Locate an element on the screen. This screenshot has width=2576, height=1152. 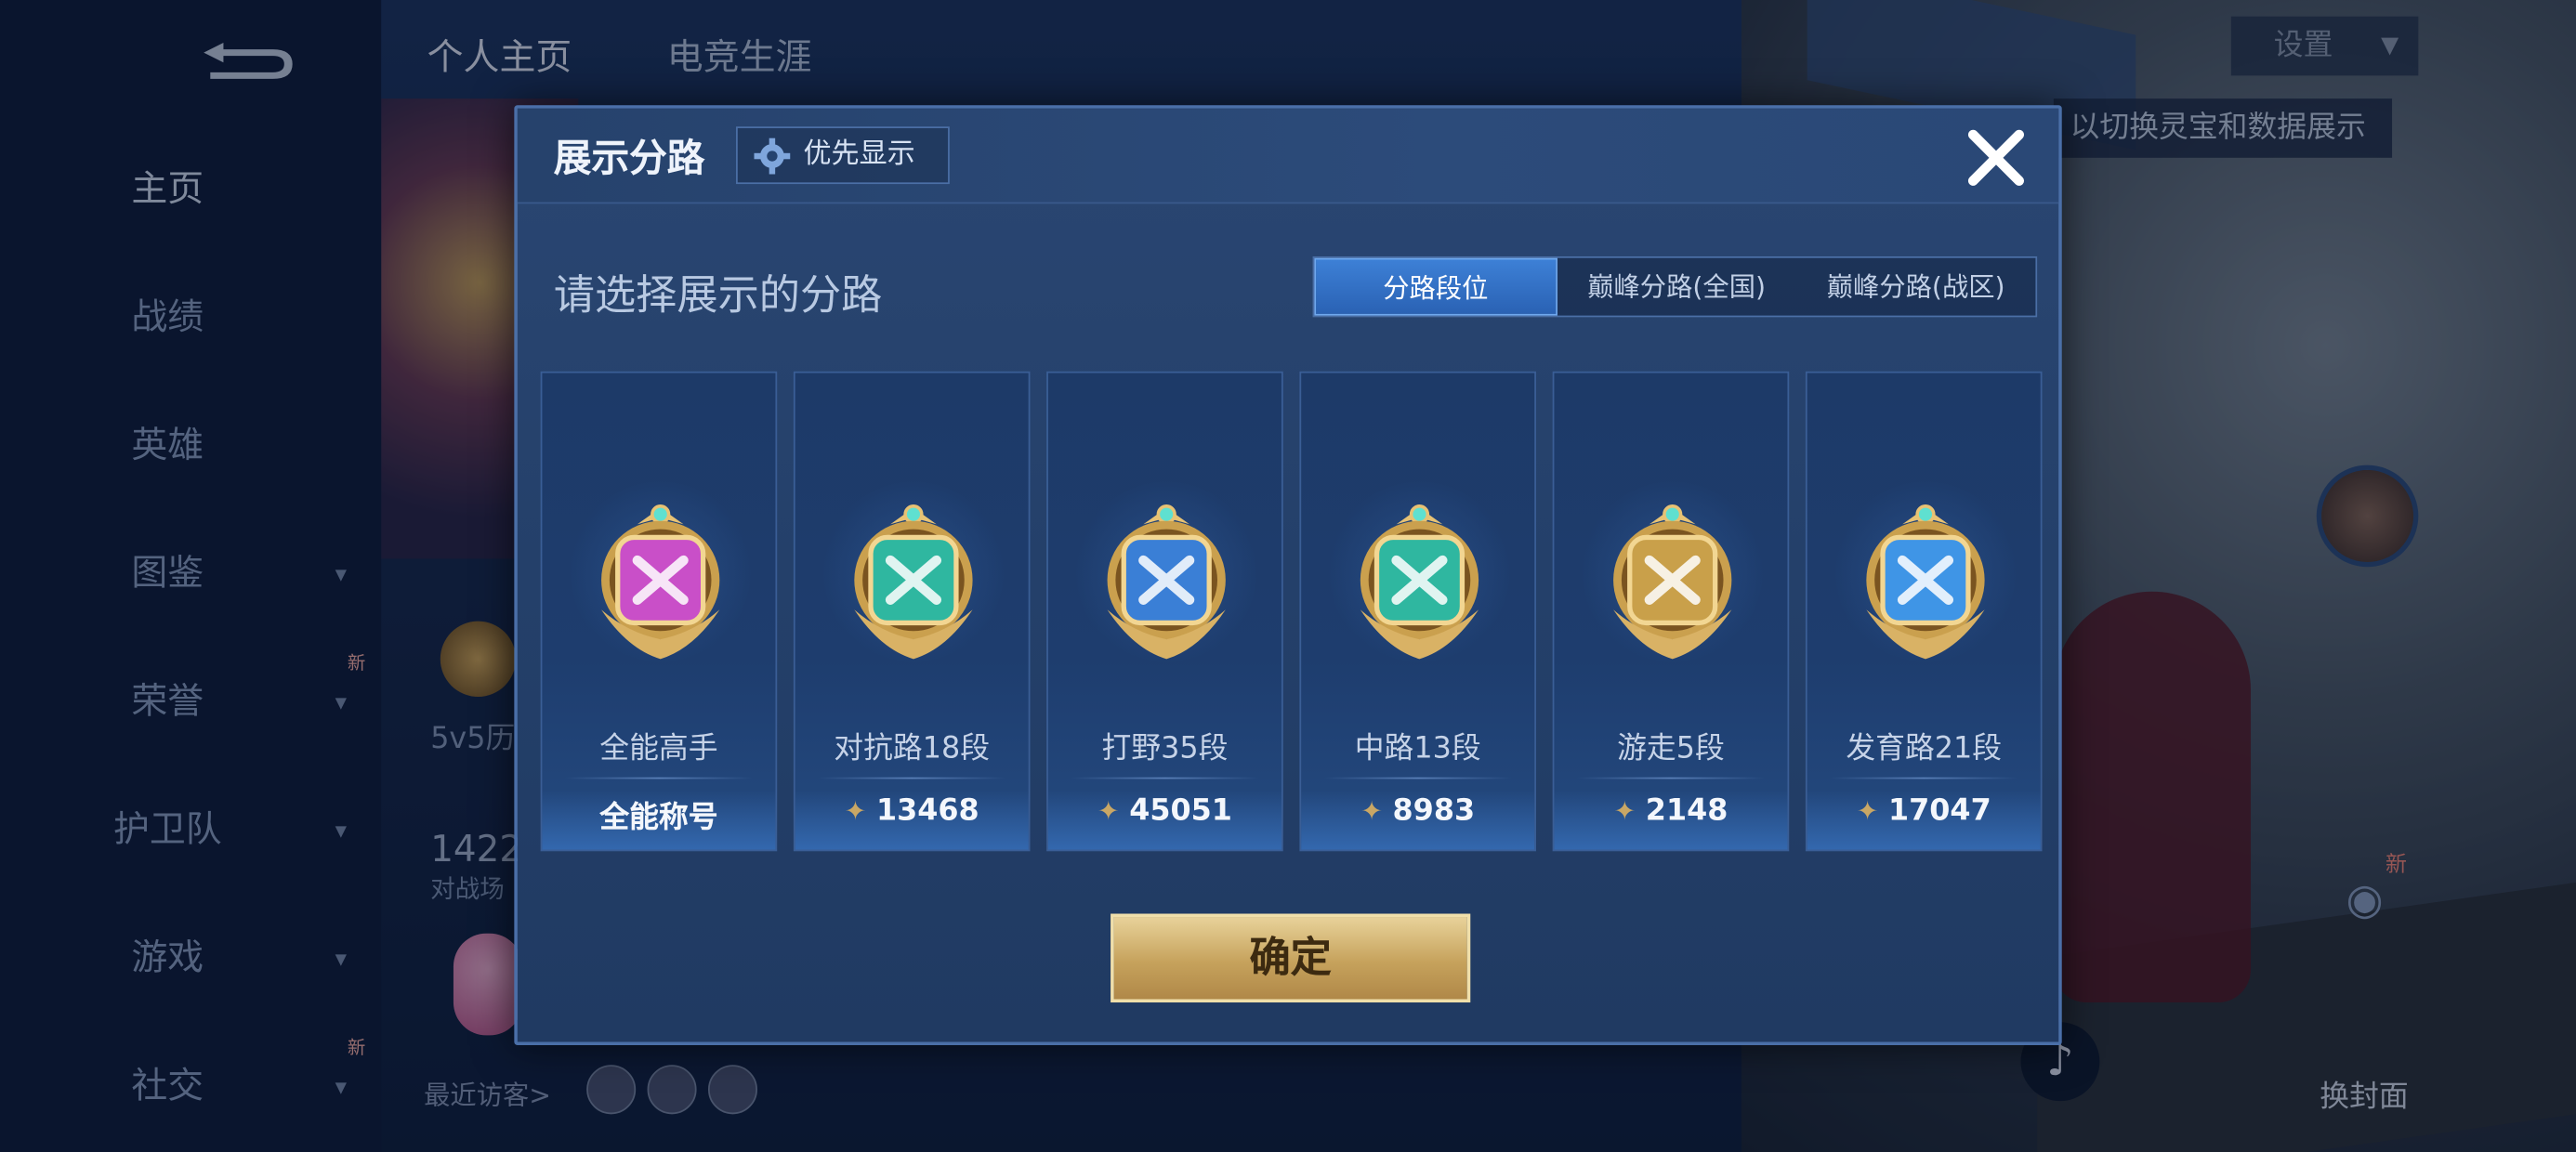
lane-score-value: 13468 is located at coordinates (927, 811).